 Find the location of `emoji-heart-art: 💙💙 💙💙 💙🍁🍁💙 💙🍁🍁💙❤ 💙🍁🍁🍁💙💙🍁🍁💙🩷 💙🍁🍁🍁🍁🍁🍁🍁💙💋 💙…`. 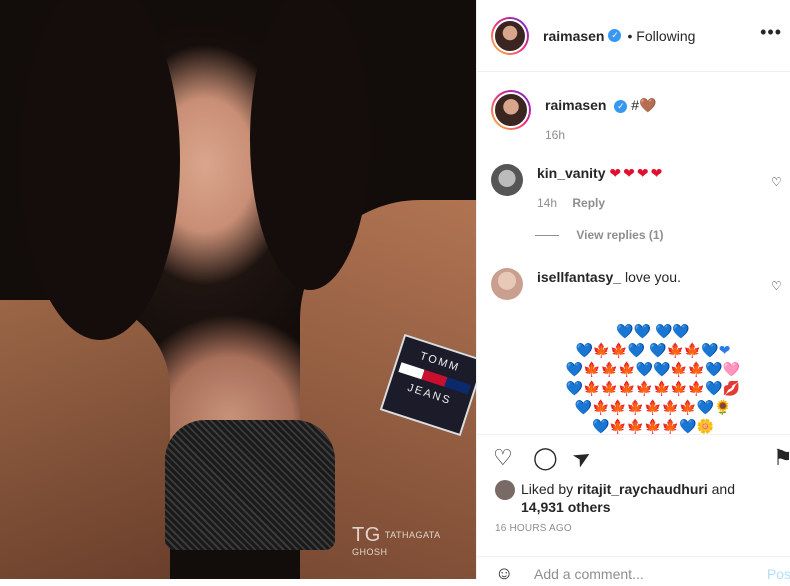

emoji-heart-art: 💙💙 💙💙 💙🍁🍁💙 💙🍁🍁💙❤ 💙🍁🍁🍁💙💙🍁🍁💙🩷 💙🍁🍁🍁🍁🍁🍁🍁💙💋 💙… is located at coordinates (653, 378).